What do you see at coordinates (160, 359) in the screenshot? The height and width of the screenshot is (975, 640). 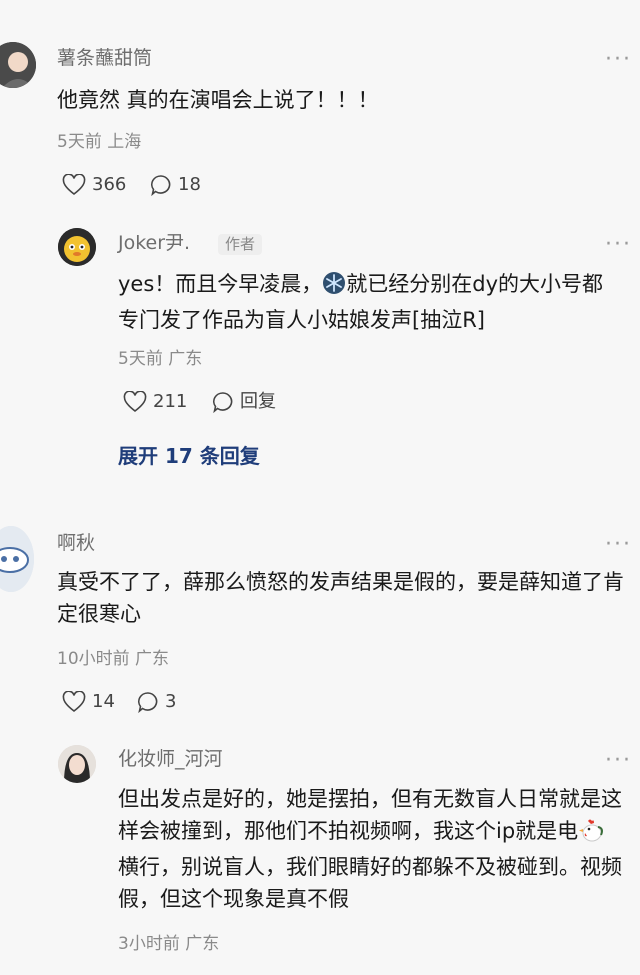 I see `reply-meta: 5天前 广东` at bounding box center [160, 359].